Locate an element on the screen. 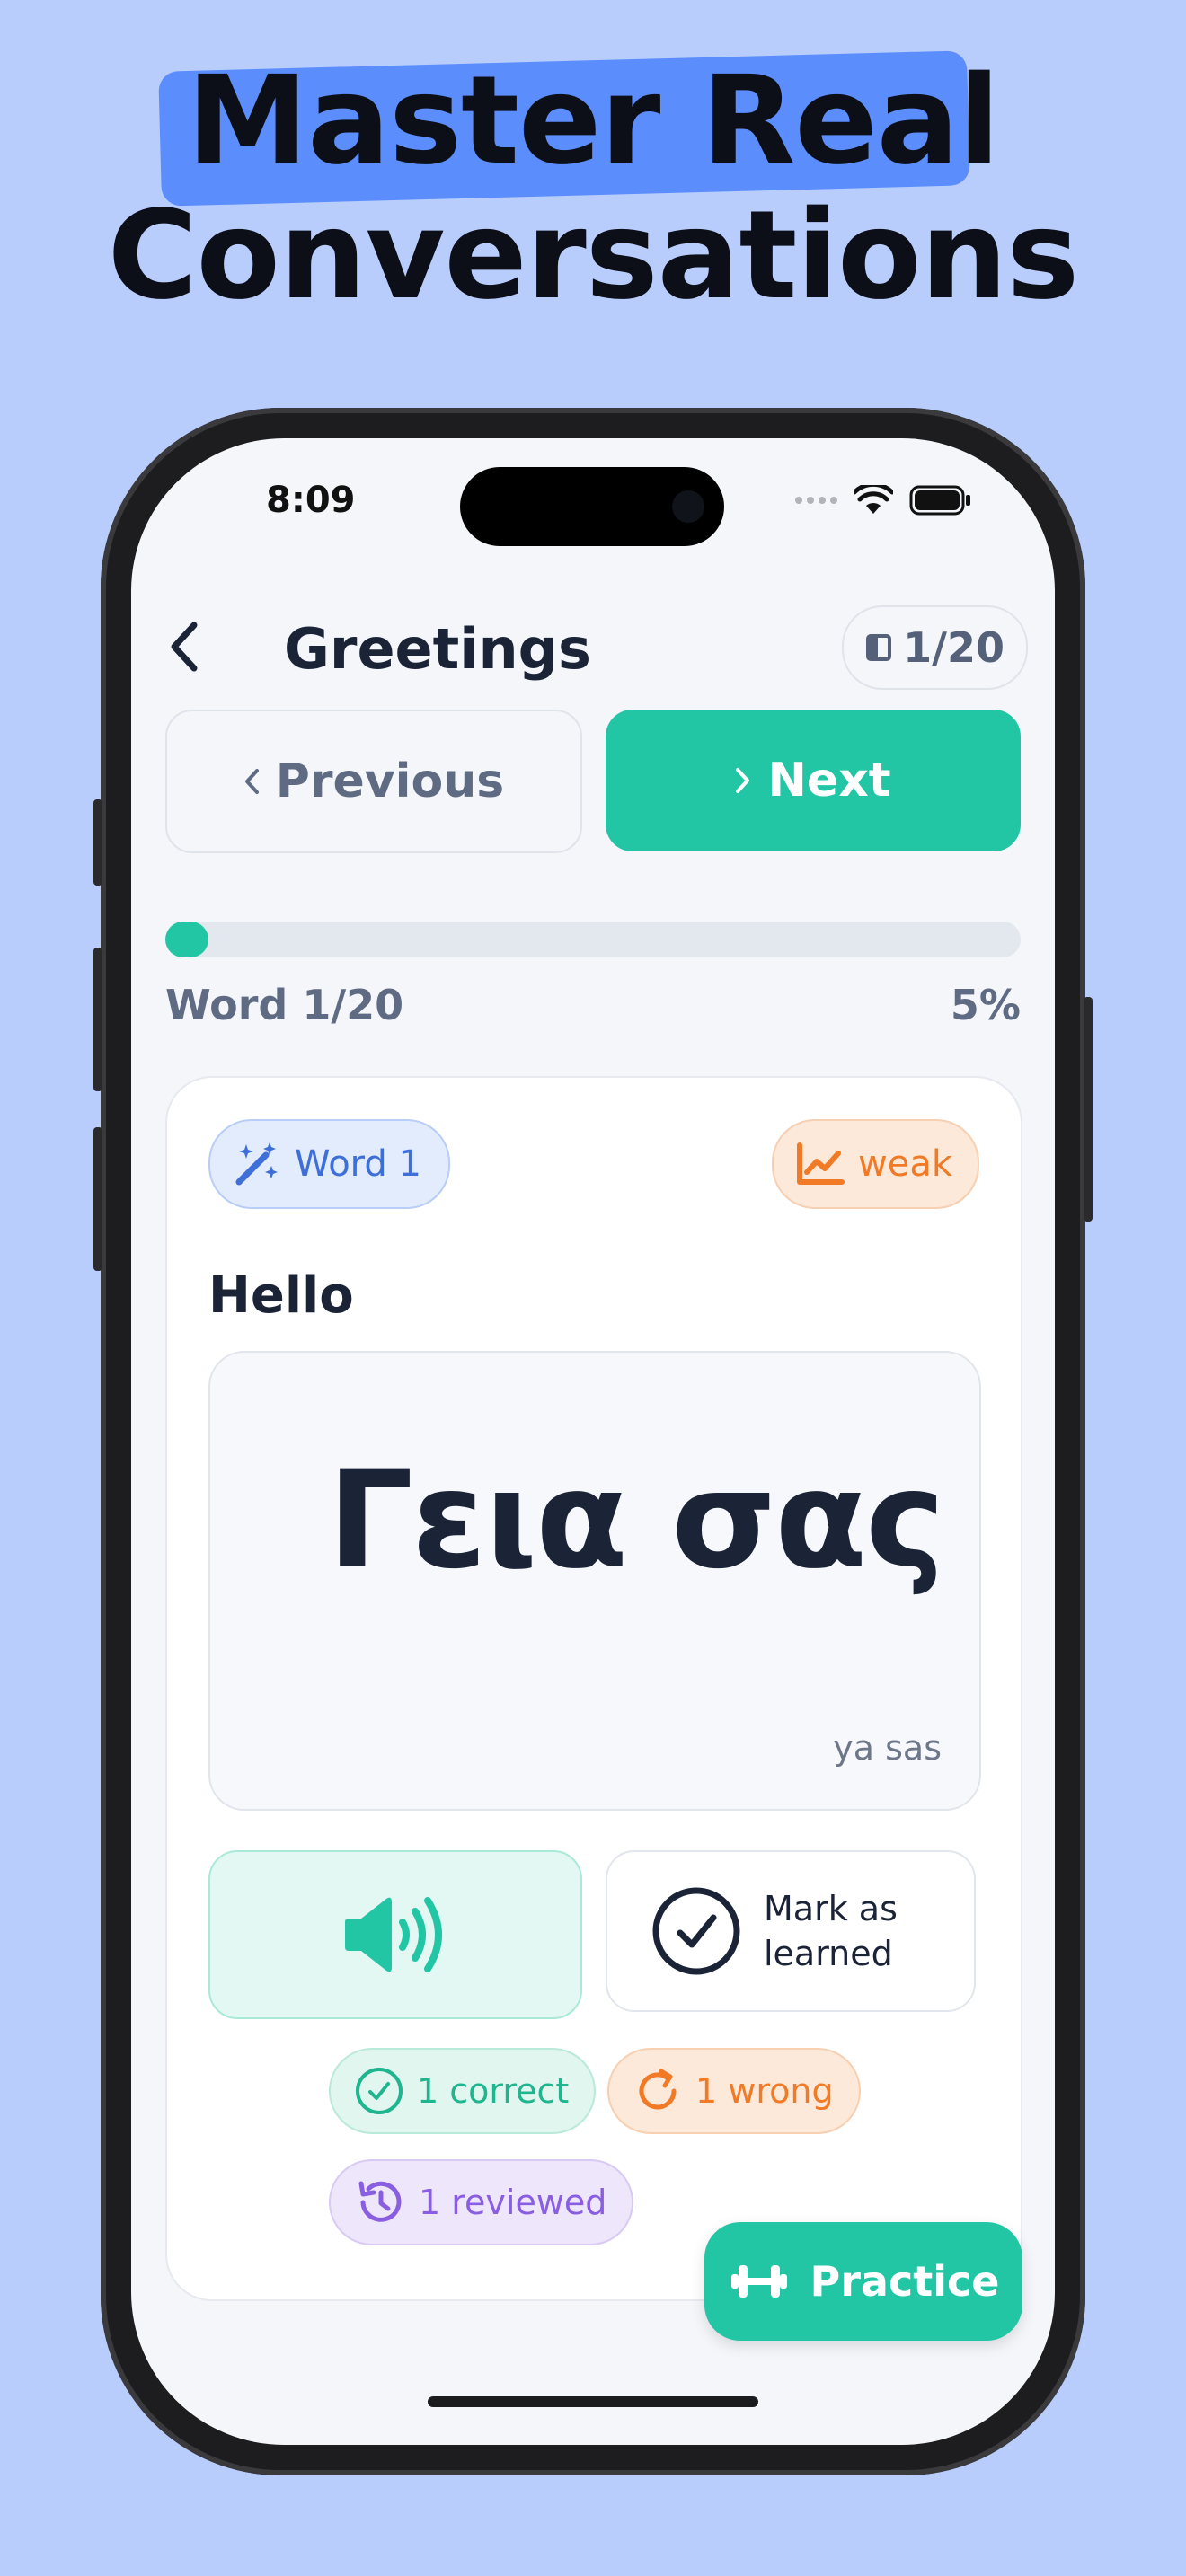 This screenshot has height=2576, width=1186. progress-percent: 5% is located at coordinates (985, 1005).